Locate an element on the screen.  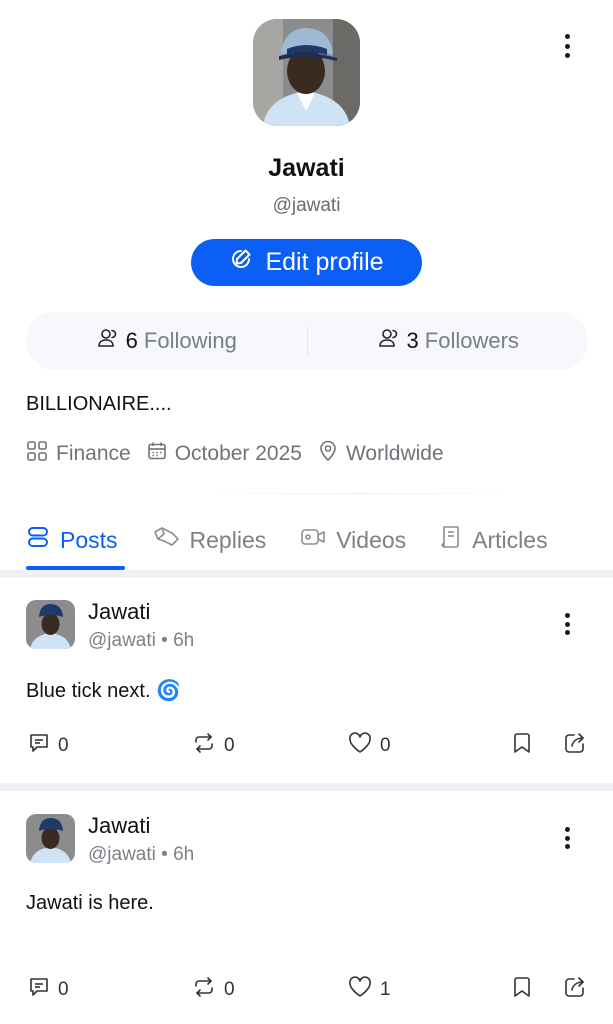
like-count: 1 is located at coordinates (385, 989).